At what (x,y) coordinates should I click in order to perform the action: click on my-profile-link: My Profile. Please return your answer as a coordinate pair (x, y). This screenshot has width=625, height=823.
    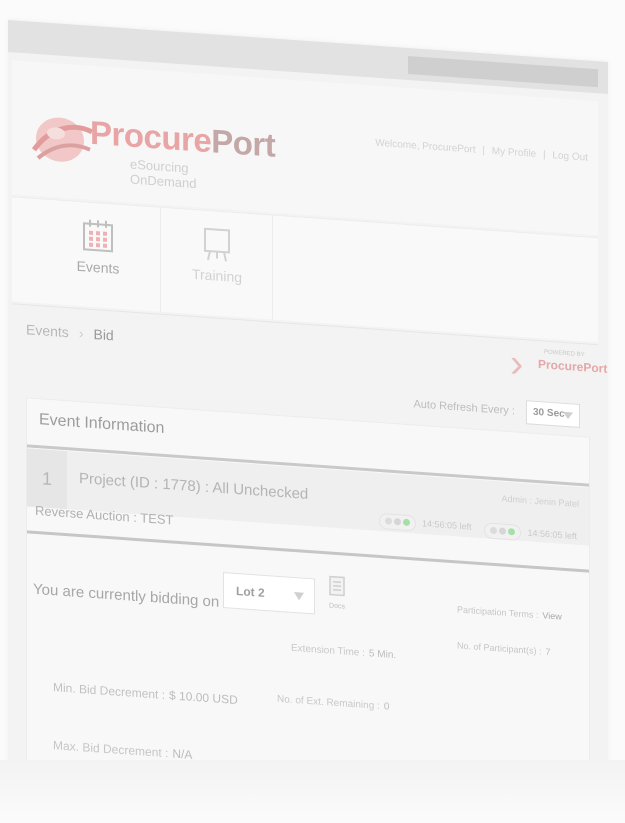
    Looking at the image, I should click on (514, 153).